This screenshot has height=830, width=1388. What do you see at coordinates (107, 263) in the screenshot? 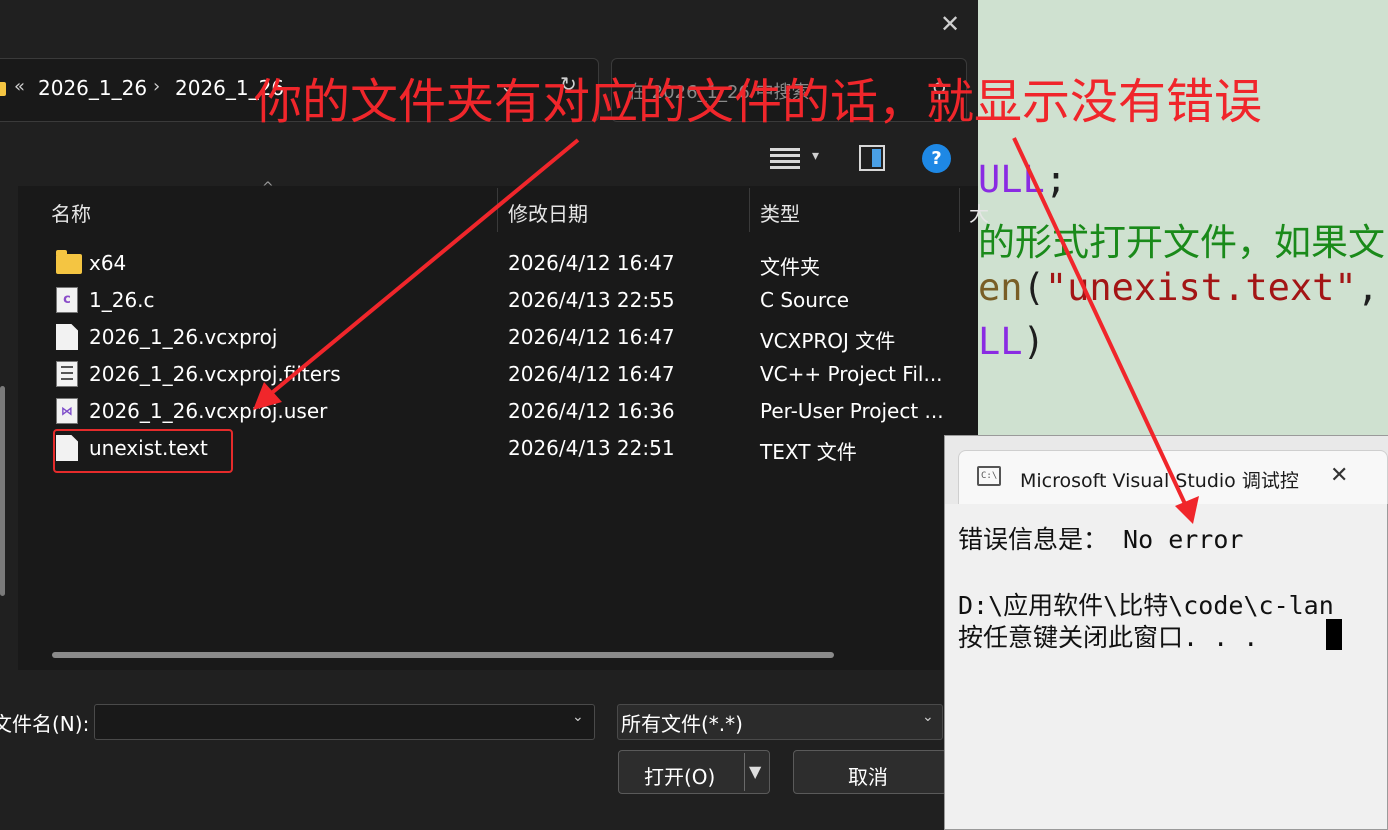
I see `file-row-name: x64` at bounding box center [107, 263].